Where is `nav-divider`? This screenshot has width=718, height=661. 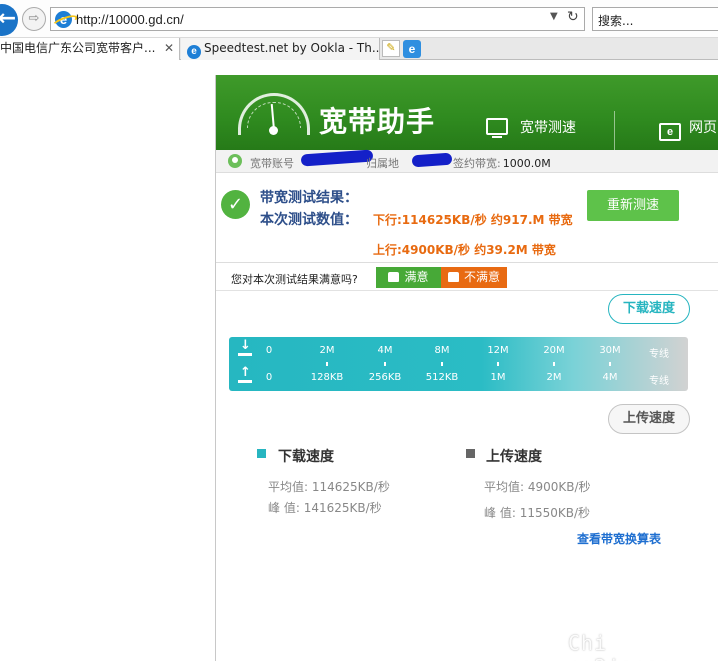 nav-divider is located at coordinates (614, 130).